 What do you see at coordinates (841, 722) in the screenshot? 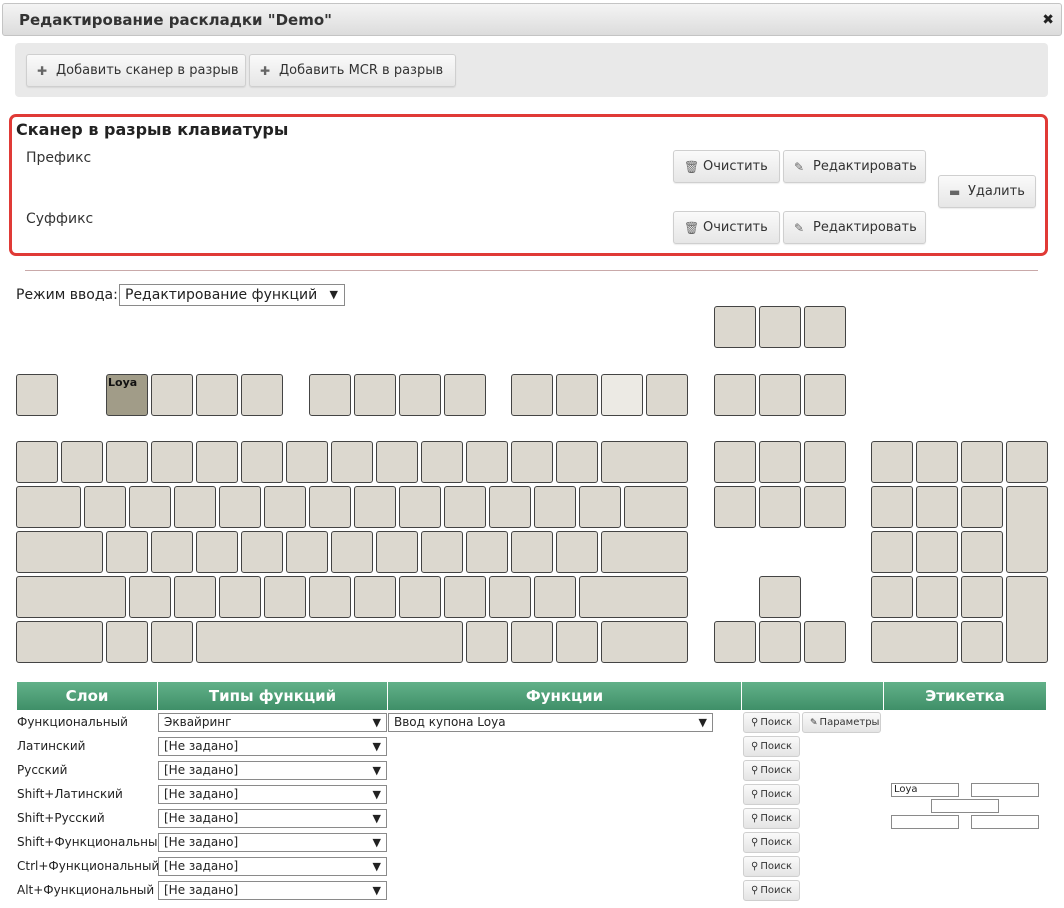
I see `params-button: ✎ Параметры` at bounding box center [841, 722].